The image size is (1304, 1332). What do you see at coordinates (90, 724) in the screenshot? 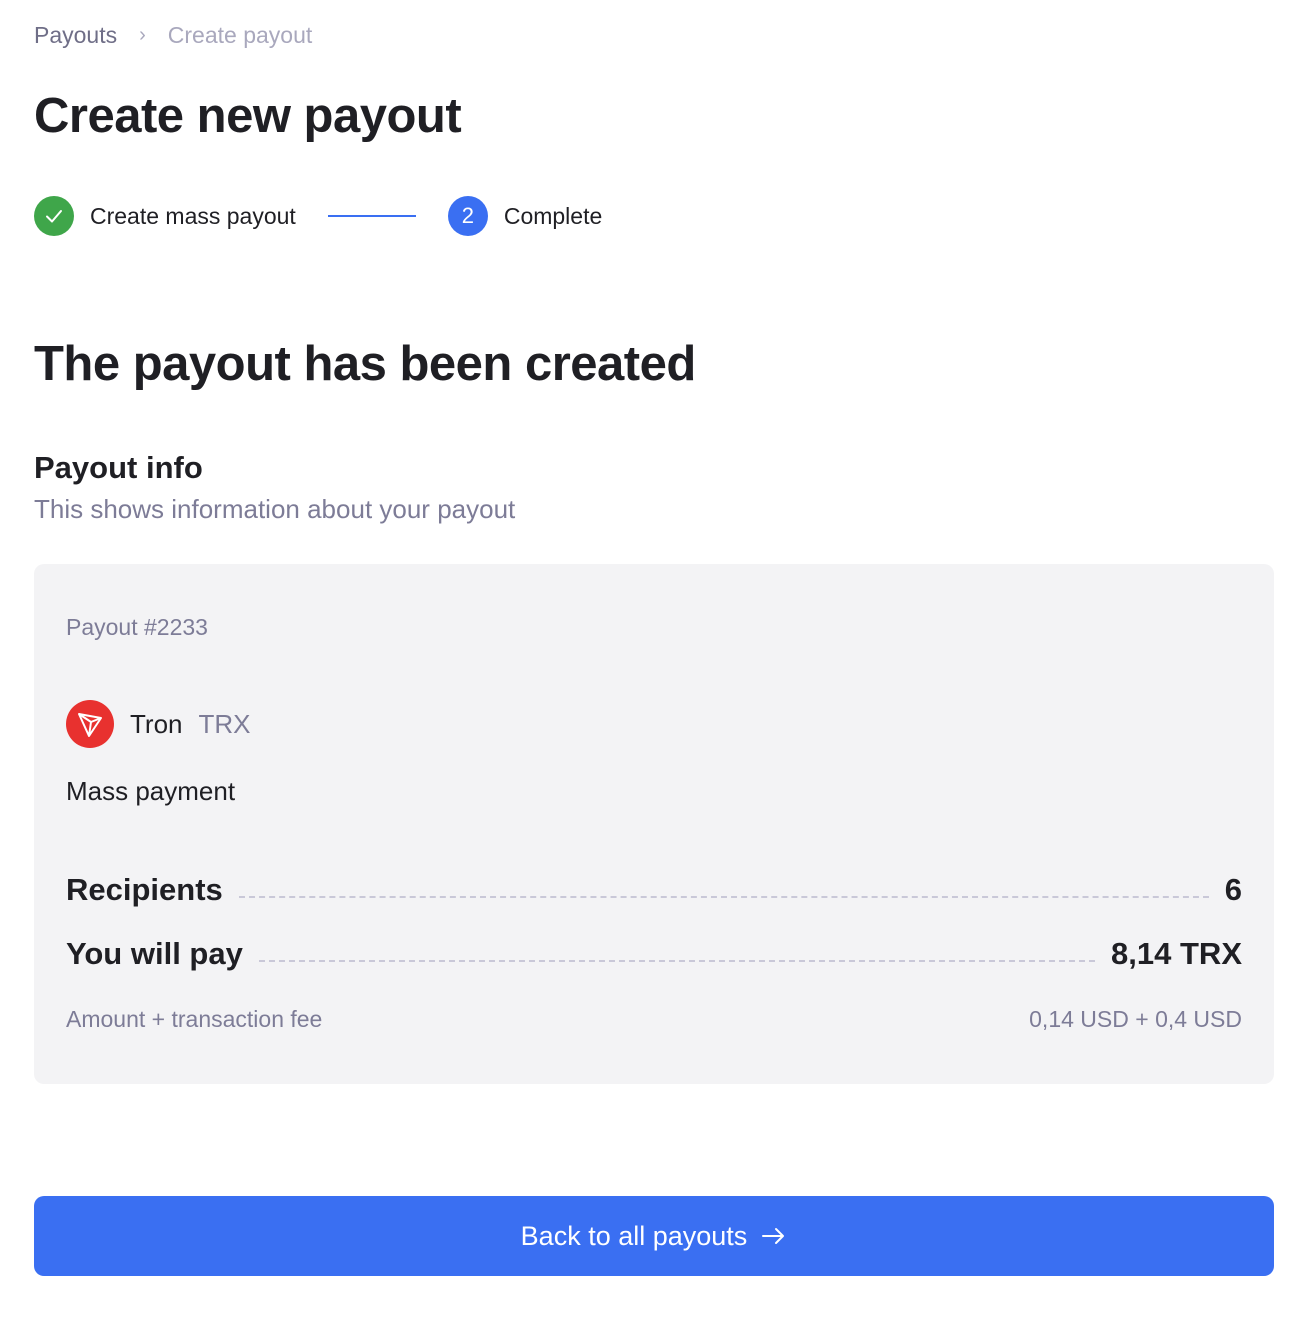
I see `tron-icon` at bounding box center [90, 724].